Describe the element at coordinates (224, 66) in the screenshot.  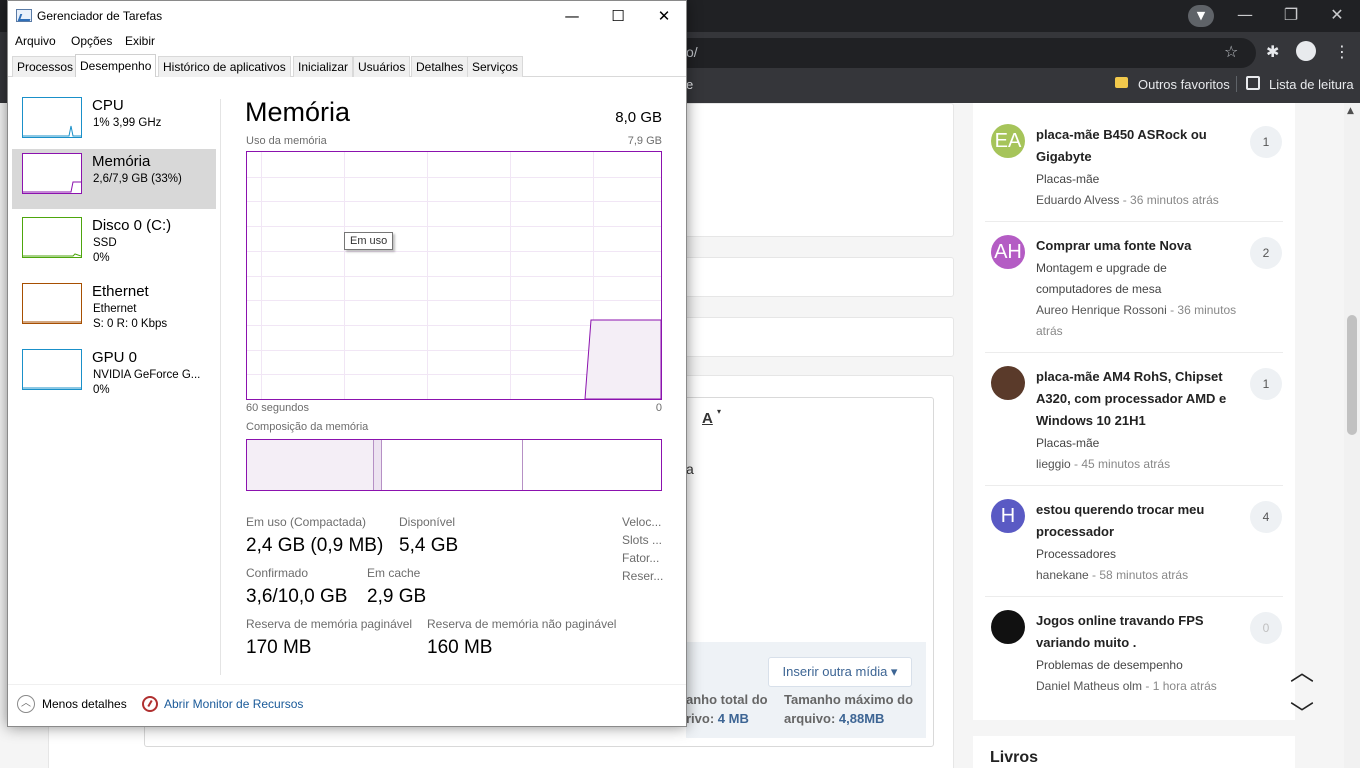
I see `tab-historico: Histórico de aplicativos` at that location.